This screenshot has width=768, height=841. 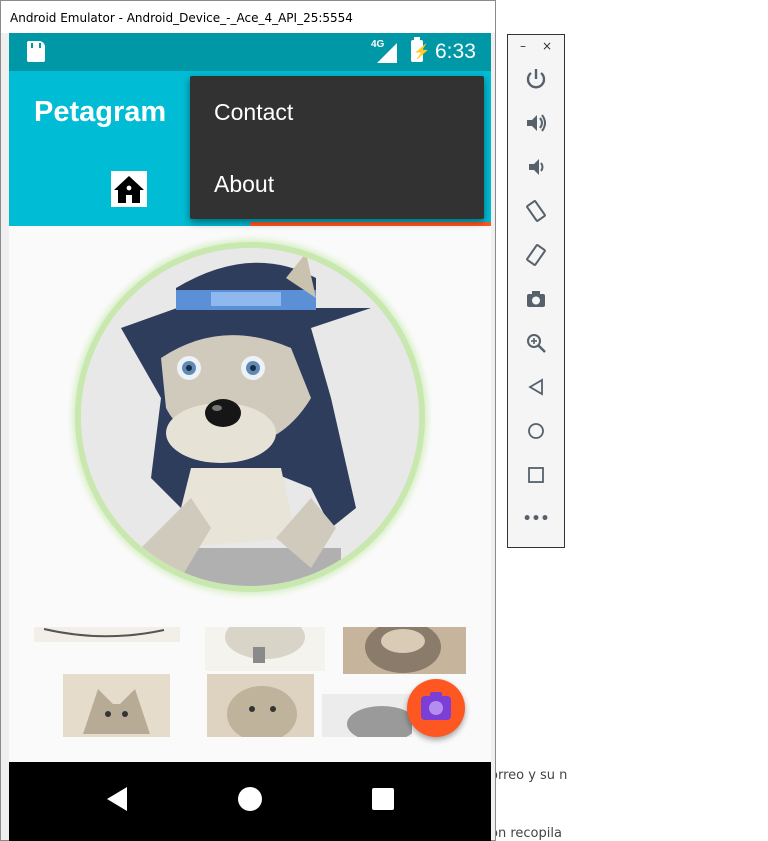 What do you see at coordinates (337, 184) in the screenshot?
I see `menu-item-about: About` at bounding box center [337, 184].